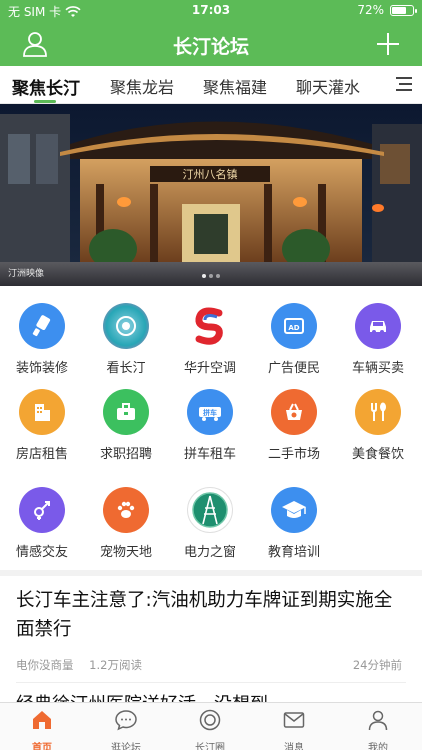 This screenshot has height=750, width=422. What do you see at coordinates (378, 326) in the screenshot?
I see `car-icon` at bounding box center [378, 326].